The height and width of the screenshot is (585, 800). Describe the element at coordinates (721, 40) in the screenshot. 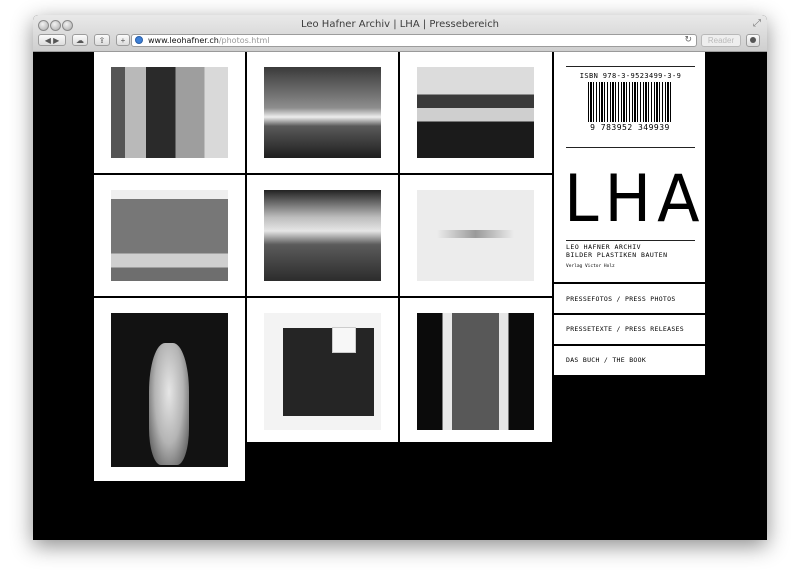

I see `reader-button: Reader` at that location.